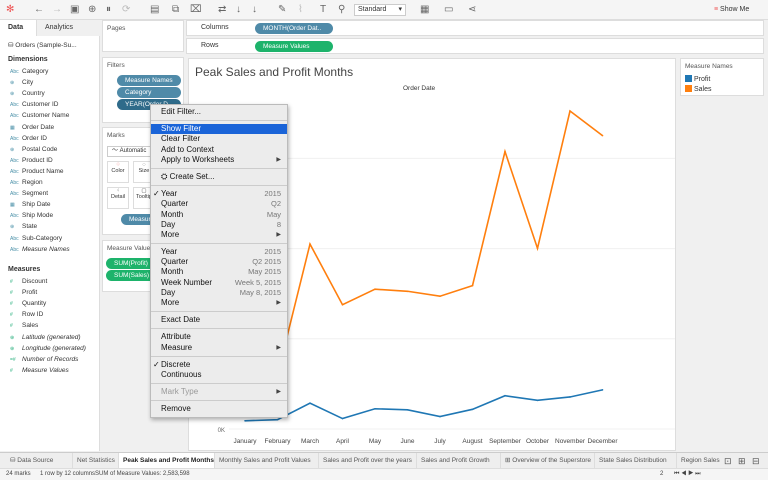  What do you see at coordinates (697, 79) in the screenshot?
I see `legend-item-profit: Profit` at bounding box center [697, 79].